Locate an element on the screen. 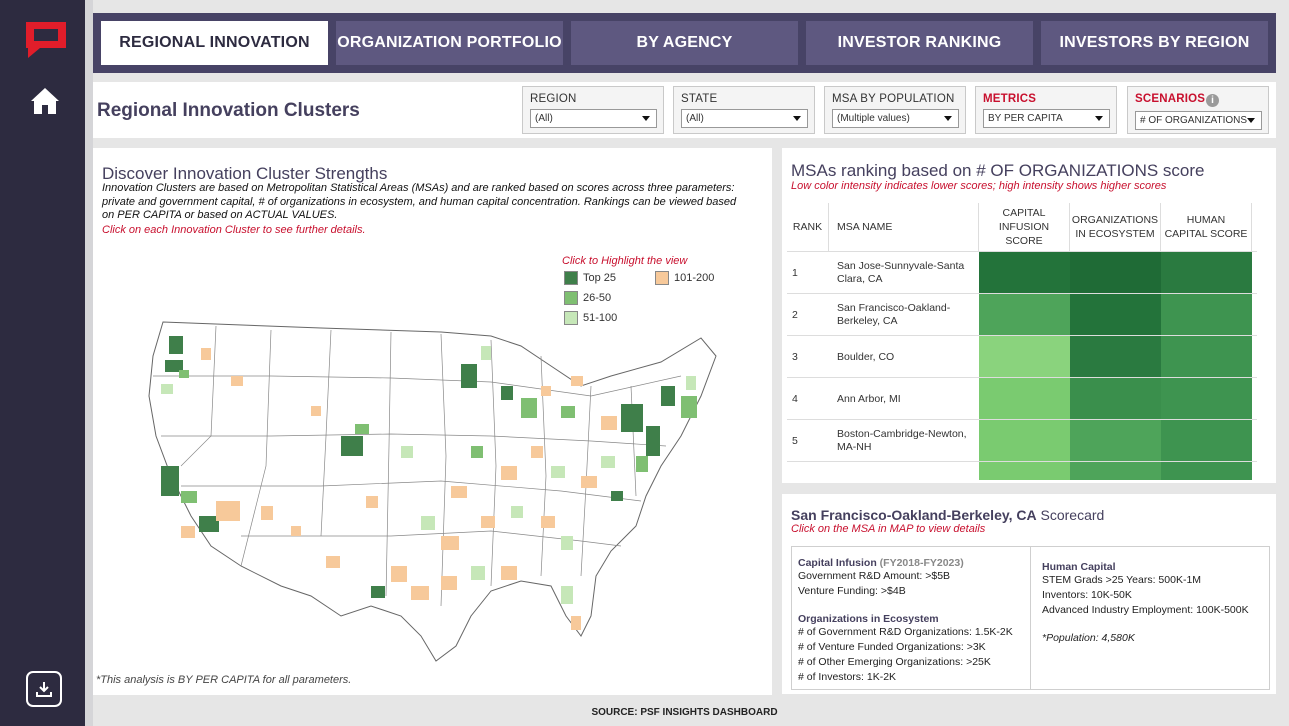  scenarios-filter-label: SCENARIOS i is located at coordinates (1198, 100).